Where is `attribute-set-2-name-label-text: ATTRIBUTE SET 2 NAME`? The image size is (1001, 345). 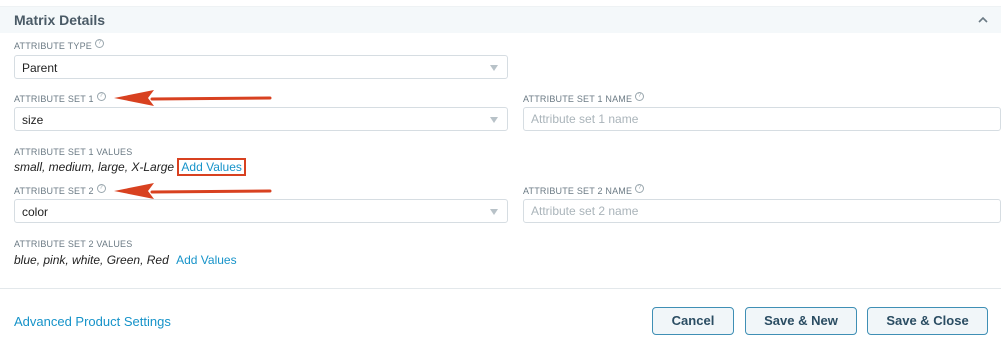
attribute-set-2-name-label-text: ATTRIBUTE SET 2 NAME is located at coordinates (578, 191).